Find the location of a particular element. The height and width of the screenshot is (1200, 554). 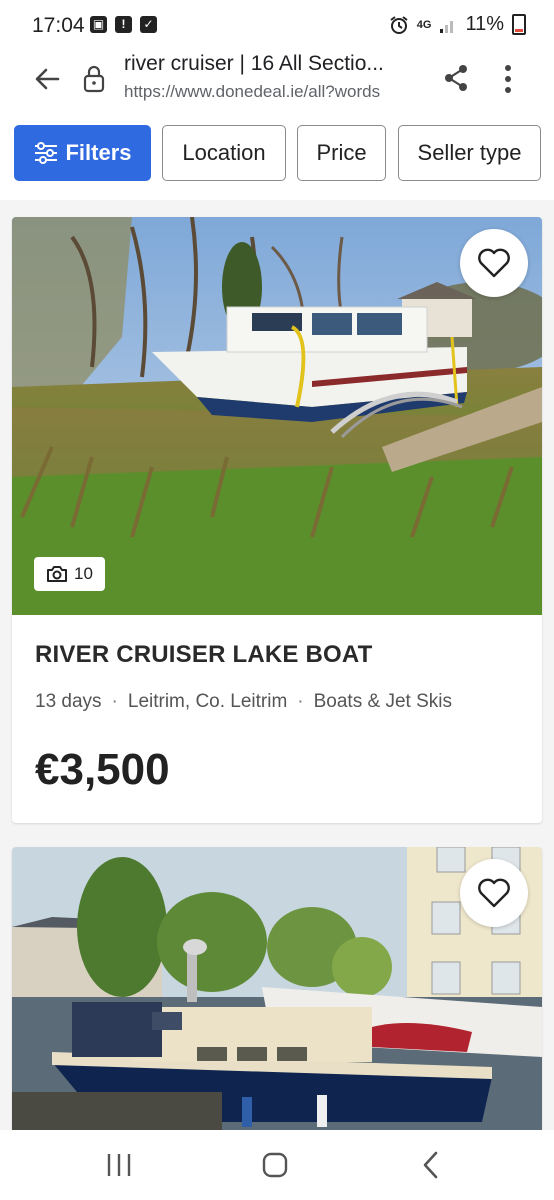

location-filter-button: Location is located at coordinates (224, 153).